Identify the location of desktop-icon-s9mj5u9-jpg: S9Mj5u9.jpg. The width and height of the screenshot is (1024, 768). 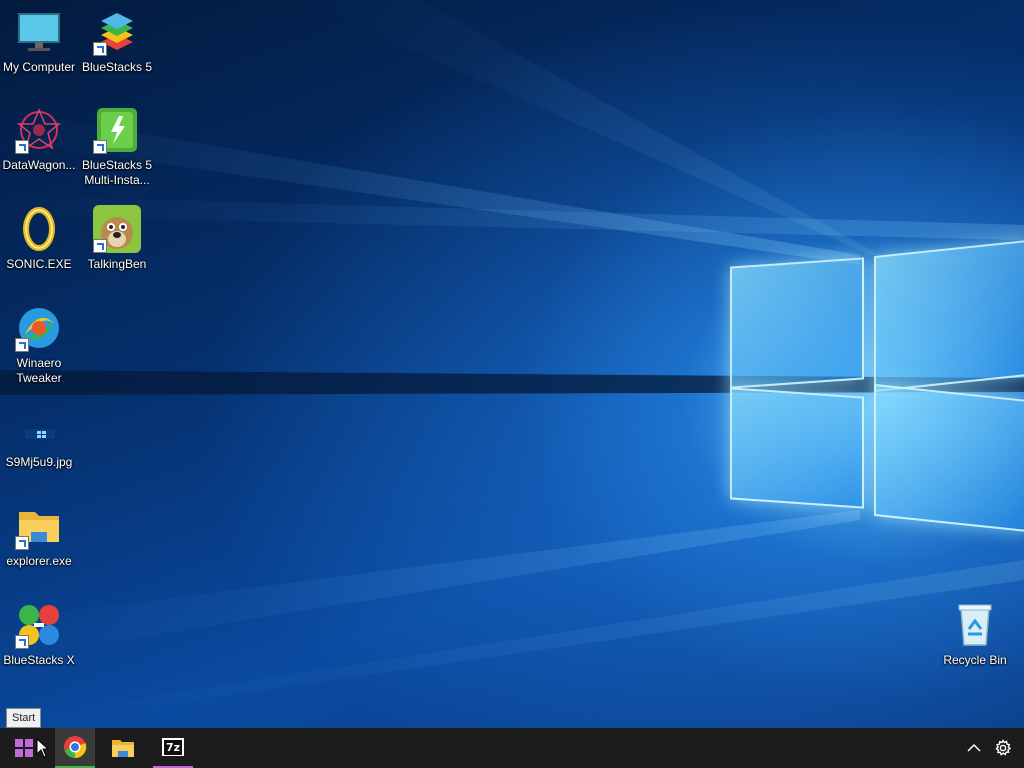
(39, 436).